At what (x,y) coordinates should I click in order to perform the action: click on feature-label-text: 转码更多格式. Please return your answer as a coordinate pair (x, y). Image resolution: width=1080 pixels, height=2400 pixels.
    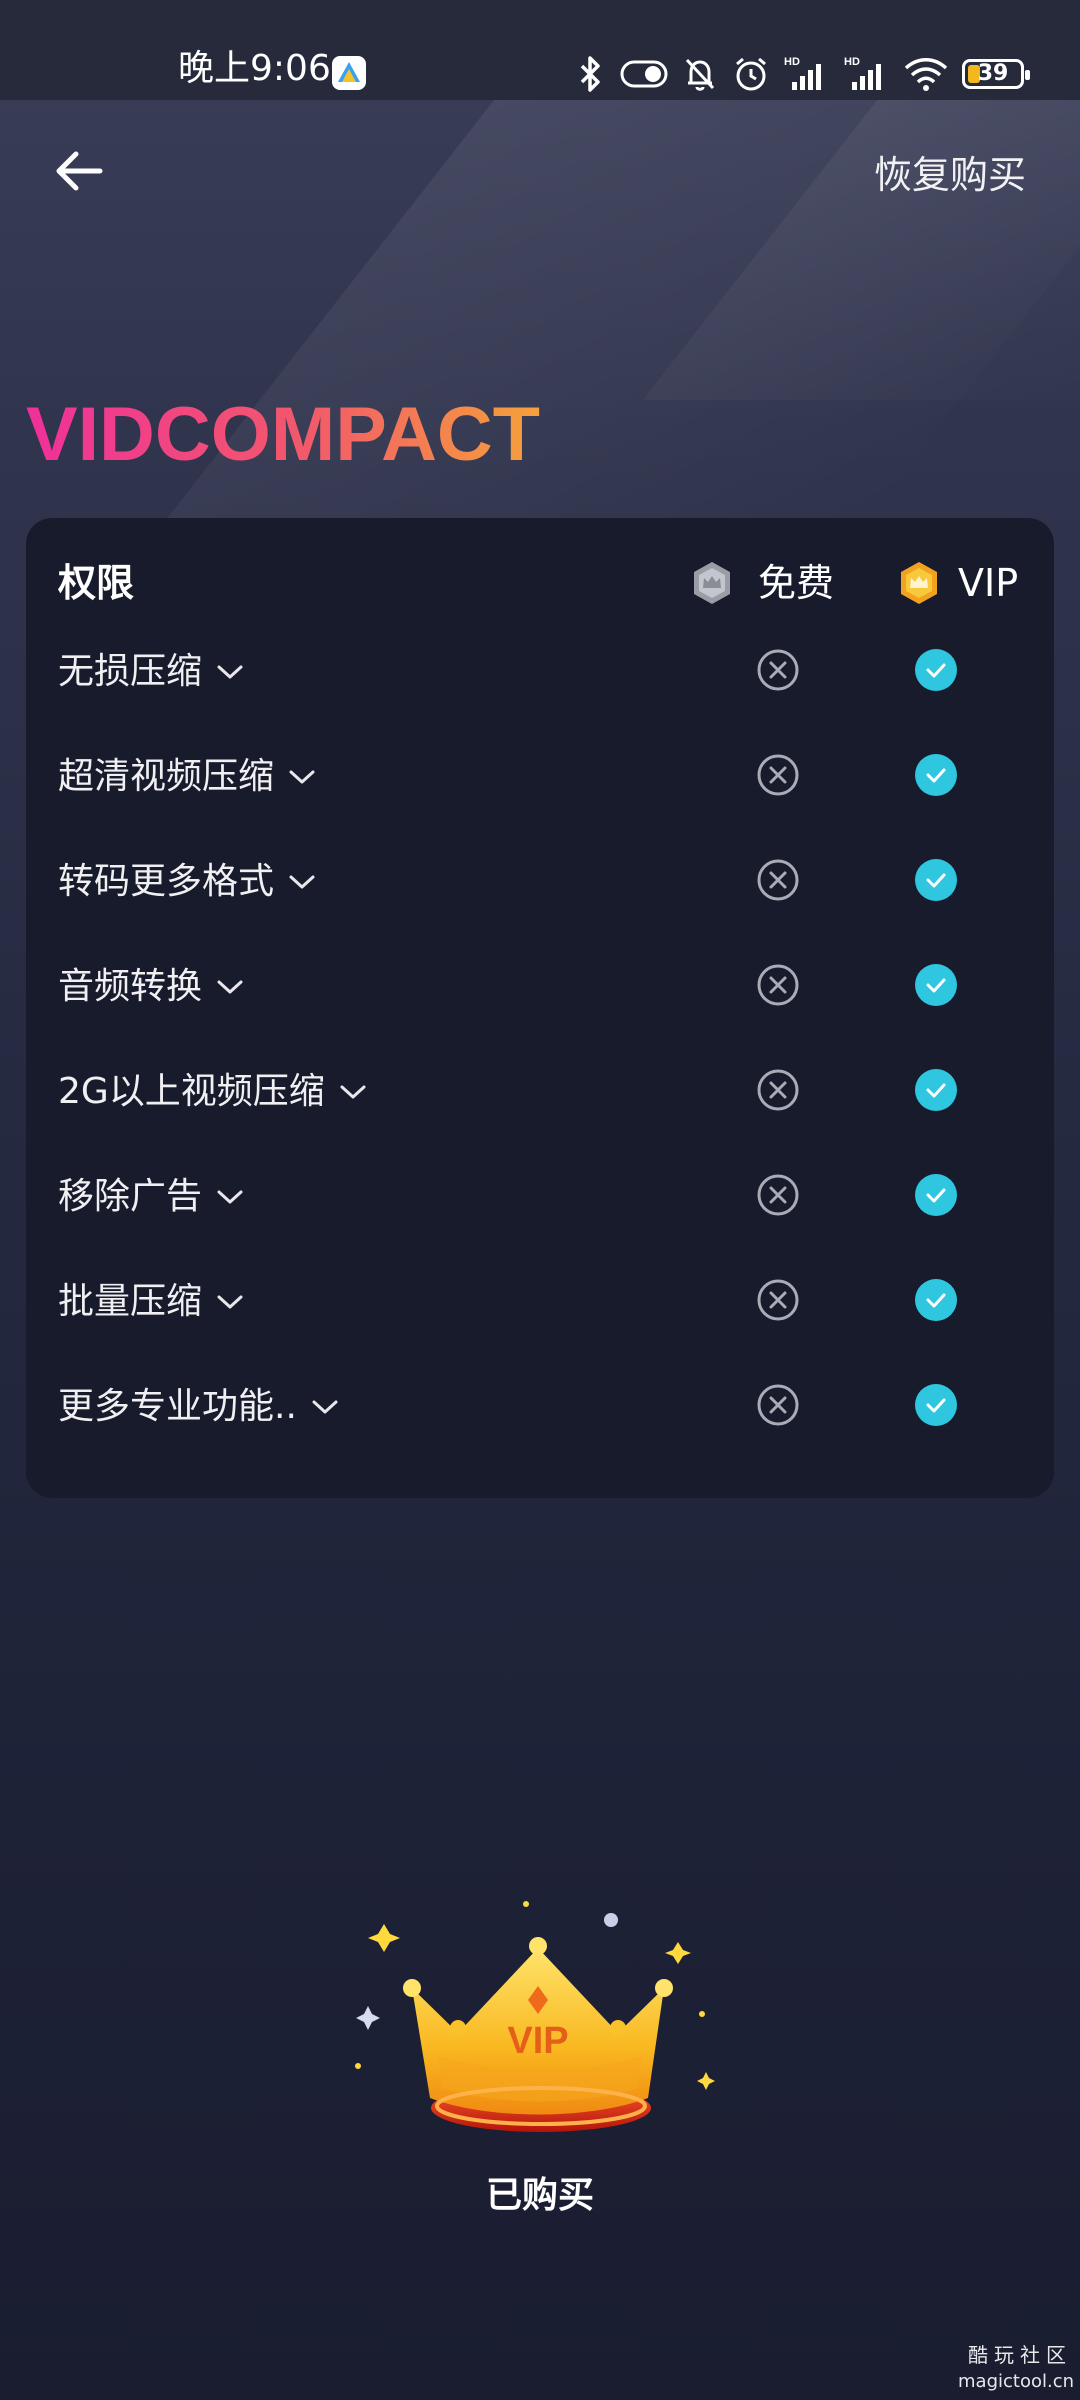
    Looking at the image, I should click on (166, 881).